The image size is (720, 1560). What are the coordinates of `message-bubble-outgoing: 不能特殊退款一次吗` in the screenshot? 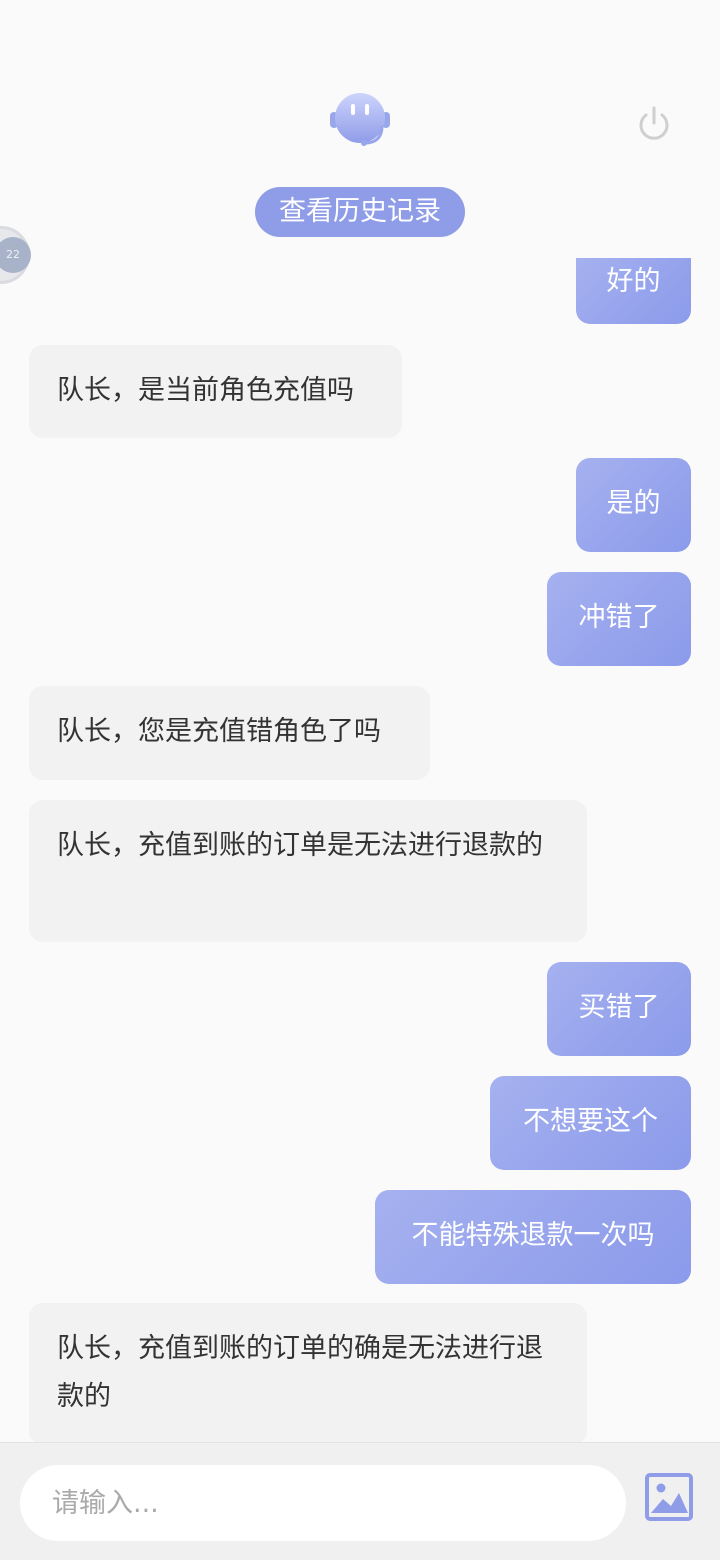 It's located at (533, 1237).